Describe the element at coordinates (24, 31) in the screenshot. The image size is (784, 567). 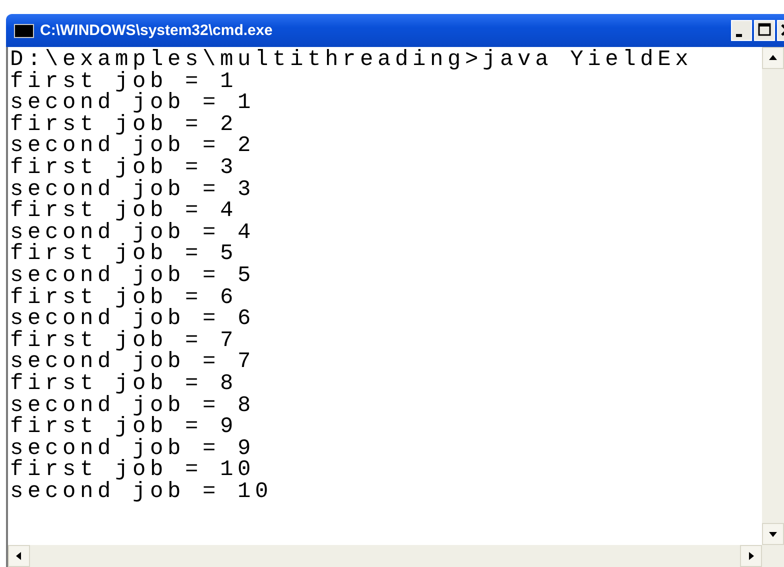
I see `console-icon` at that location.